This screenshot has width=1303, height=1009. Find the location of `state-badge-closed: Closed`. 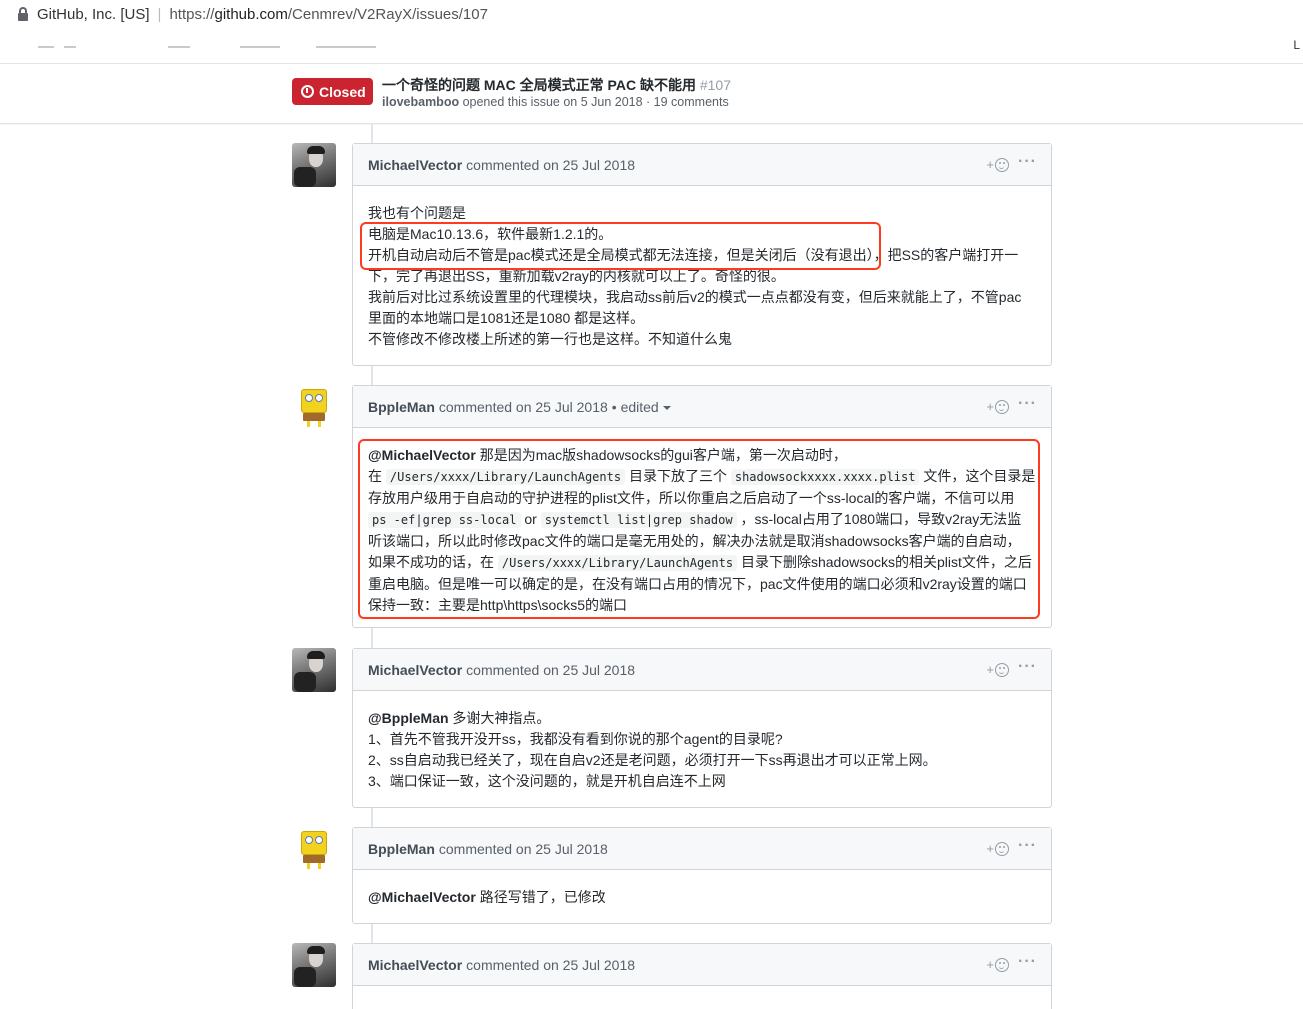

state-badge-closed: Closed is located at coordinates (332, 91).